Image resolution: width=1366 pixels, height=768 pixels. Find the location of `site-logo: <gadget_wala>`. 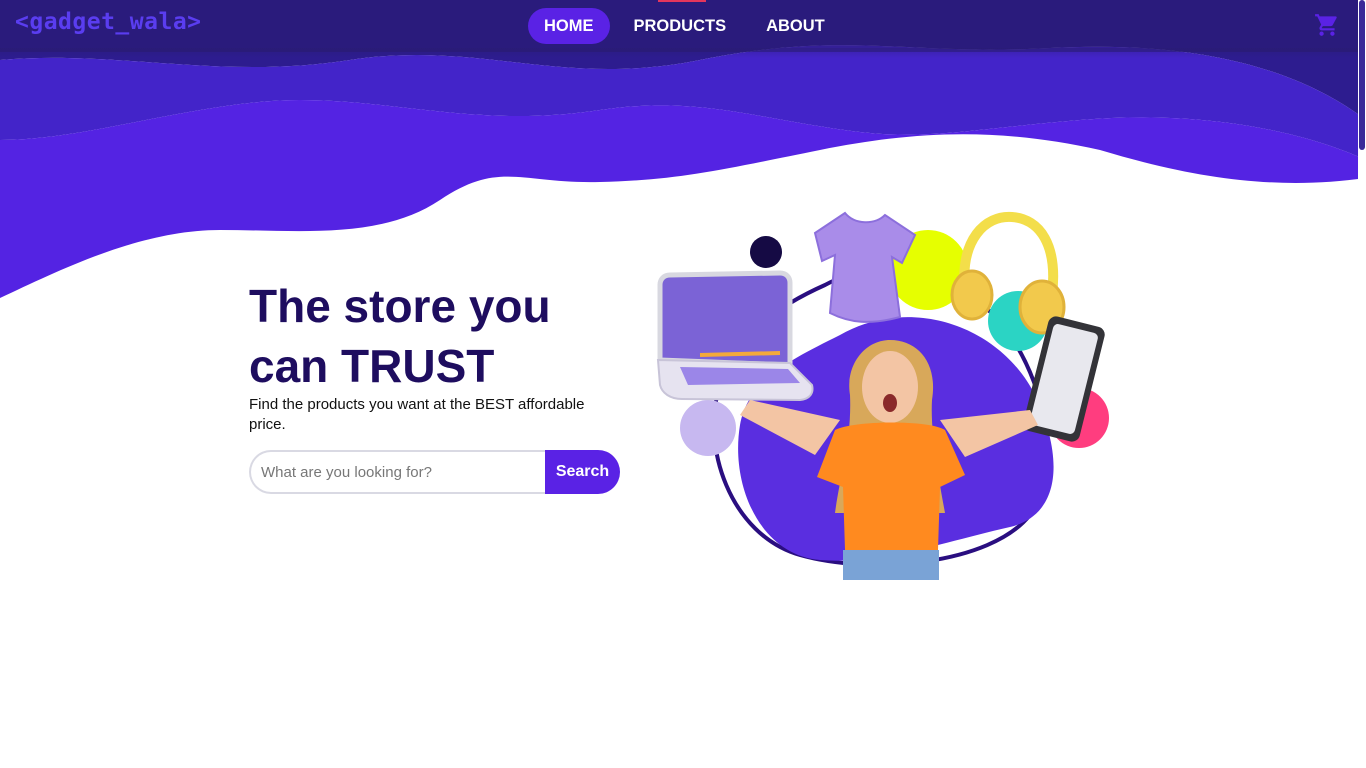

site-logo: <gadget_wala> is located at coordinates (108, 22).